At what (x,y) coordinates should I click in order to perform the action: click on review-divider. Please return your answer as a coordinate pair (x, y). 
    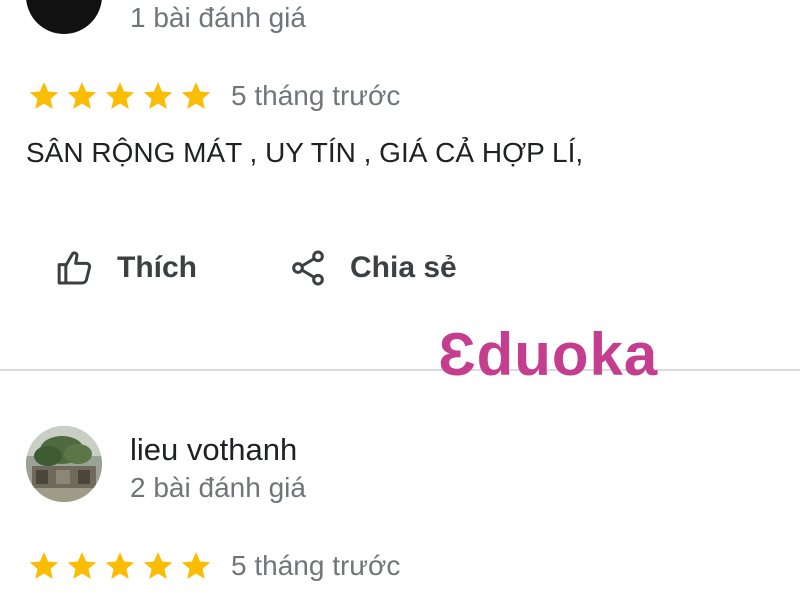
    Looking at the image, I should click on (400, 370).